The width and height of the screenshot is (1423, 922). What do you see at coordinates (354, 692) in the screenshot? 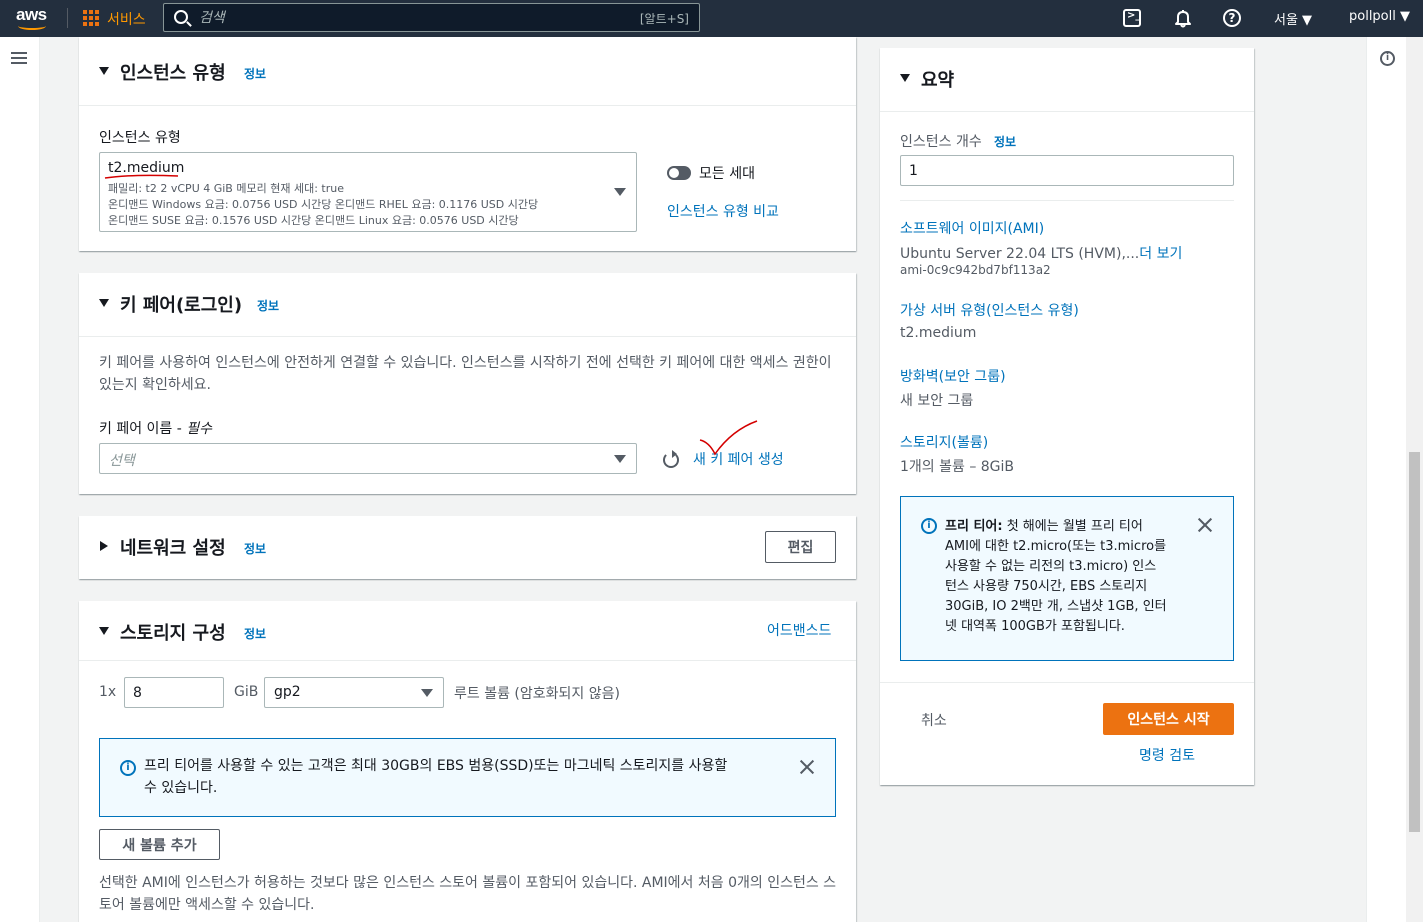
I see `volume-type-select: gp2` at bounding box center [354, 692].